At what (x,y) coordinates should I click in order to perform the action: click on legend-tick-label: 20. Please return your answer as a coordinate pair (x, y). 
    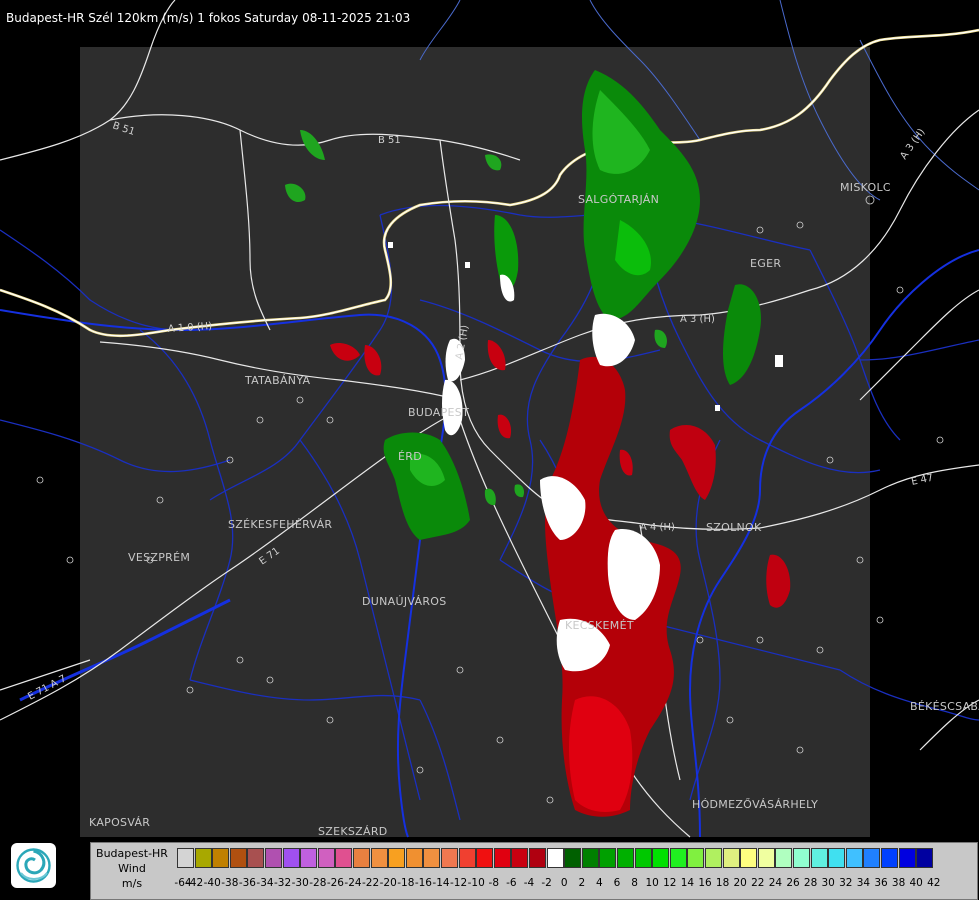
    Looking at the image, I should click on (740, 883).